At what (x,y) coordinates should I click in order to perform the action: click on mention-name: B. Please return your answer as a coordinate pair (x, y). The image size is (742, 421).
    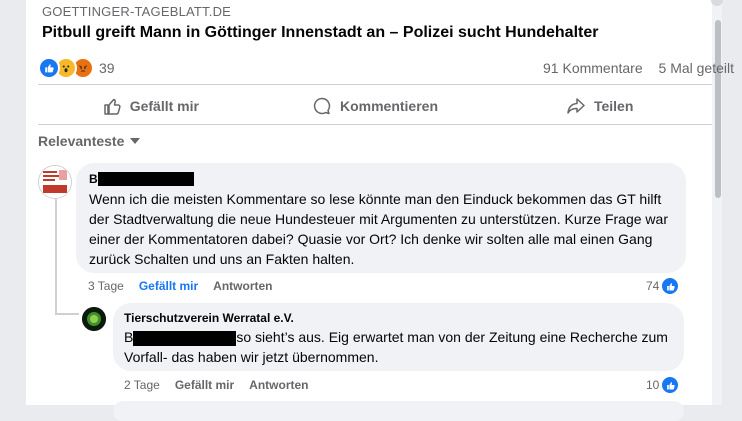
    Looking at the image, I should click on (128, 337).